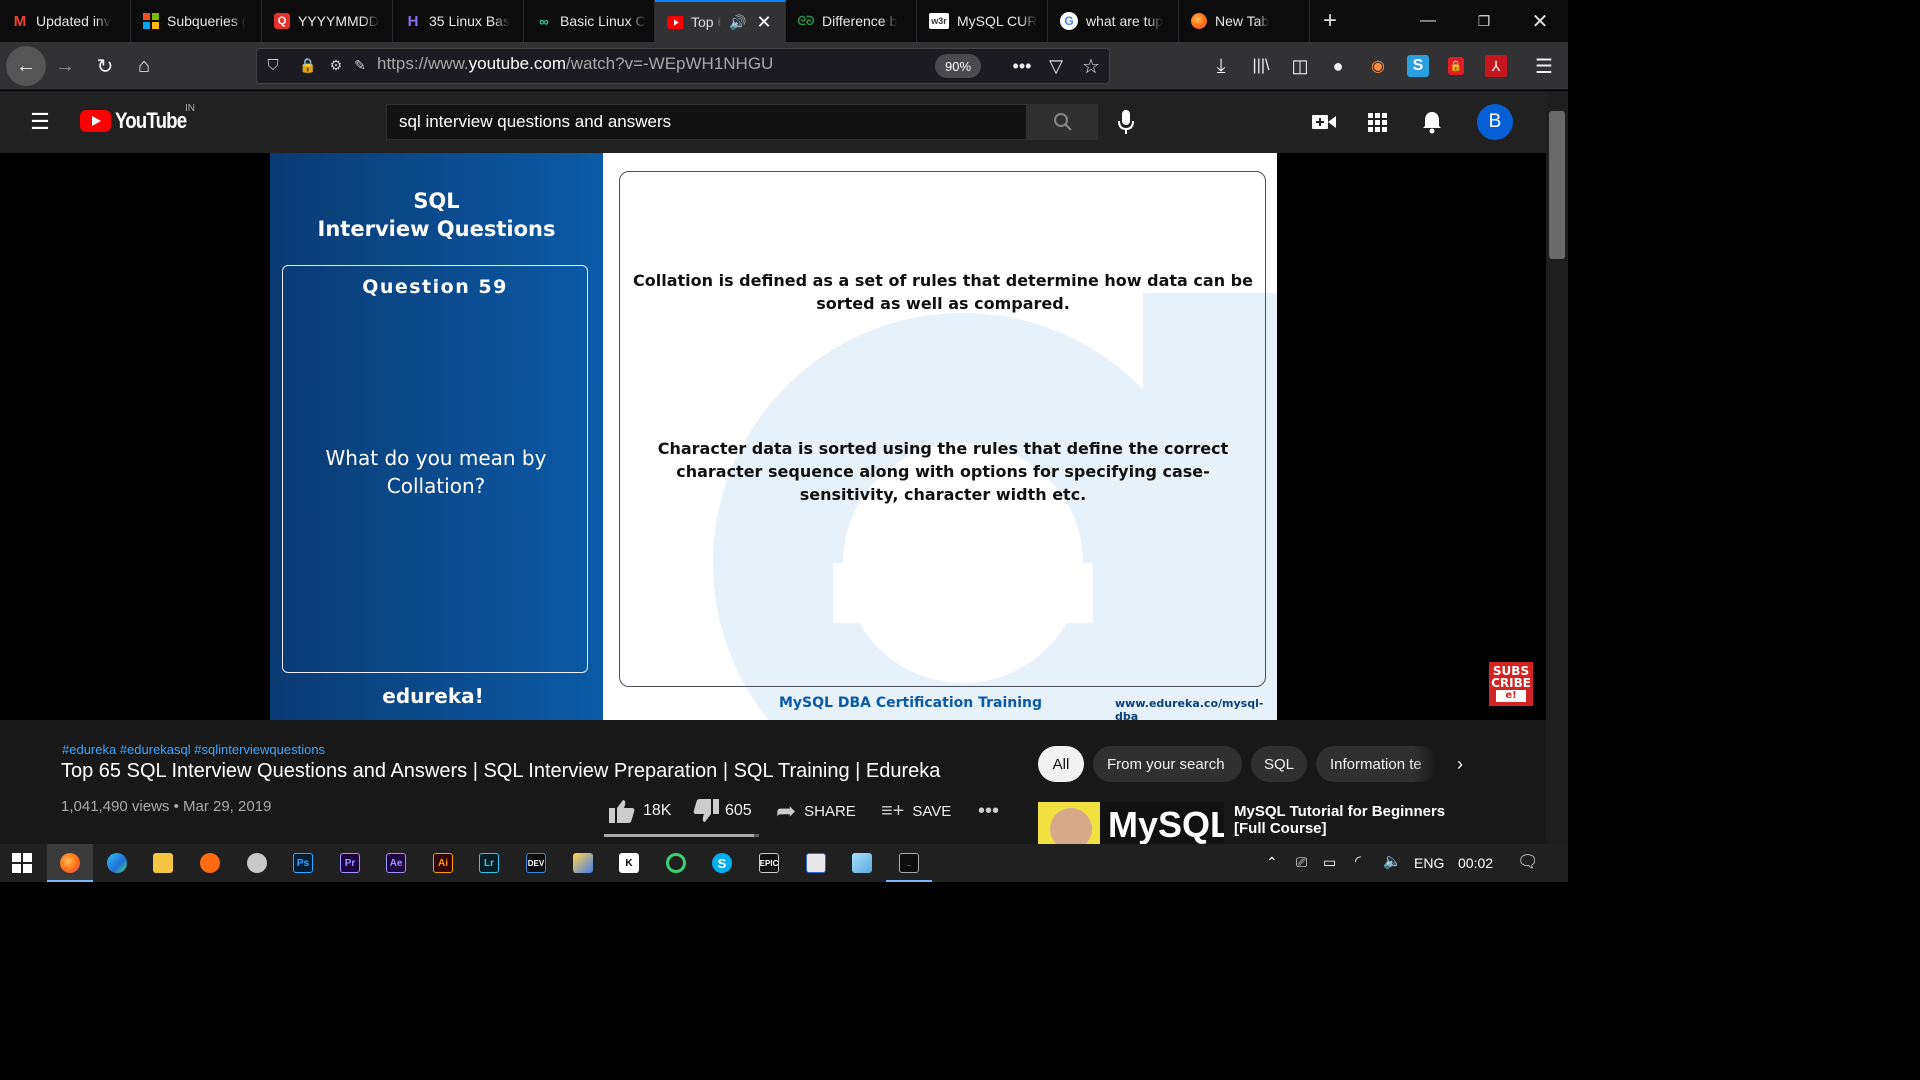  Describe the element at coordinates (360, 65) in the screenshot. I see `edit-icon: ✎` at that location.